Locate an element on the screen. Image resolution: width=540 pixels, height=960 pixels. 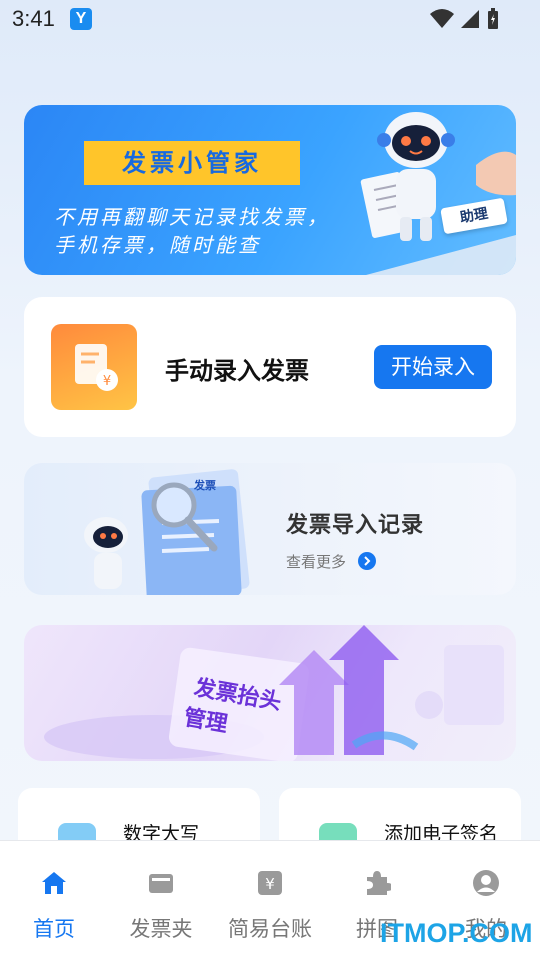
status-bar: 3:41 Y is located at coordinates (270, 19).